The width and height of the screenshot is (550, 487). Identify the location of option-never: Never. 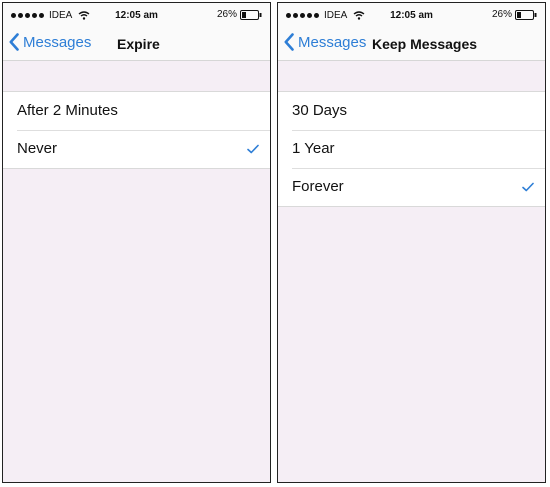
(136, 149).